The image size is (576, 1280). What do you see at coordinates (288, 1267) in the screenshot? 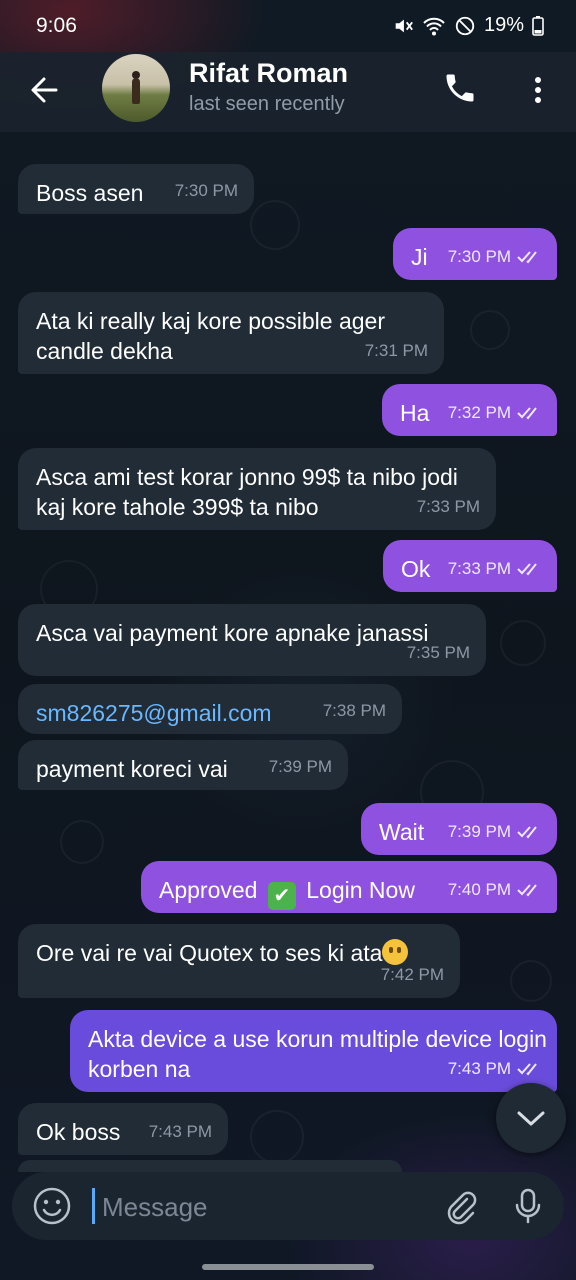
I see `home-indicator` at bounding box center [288, 1267].